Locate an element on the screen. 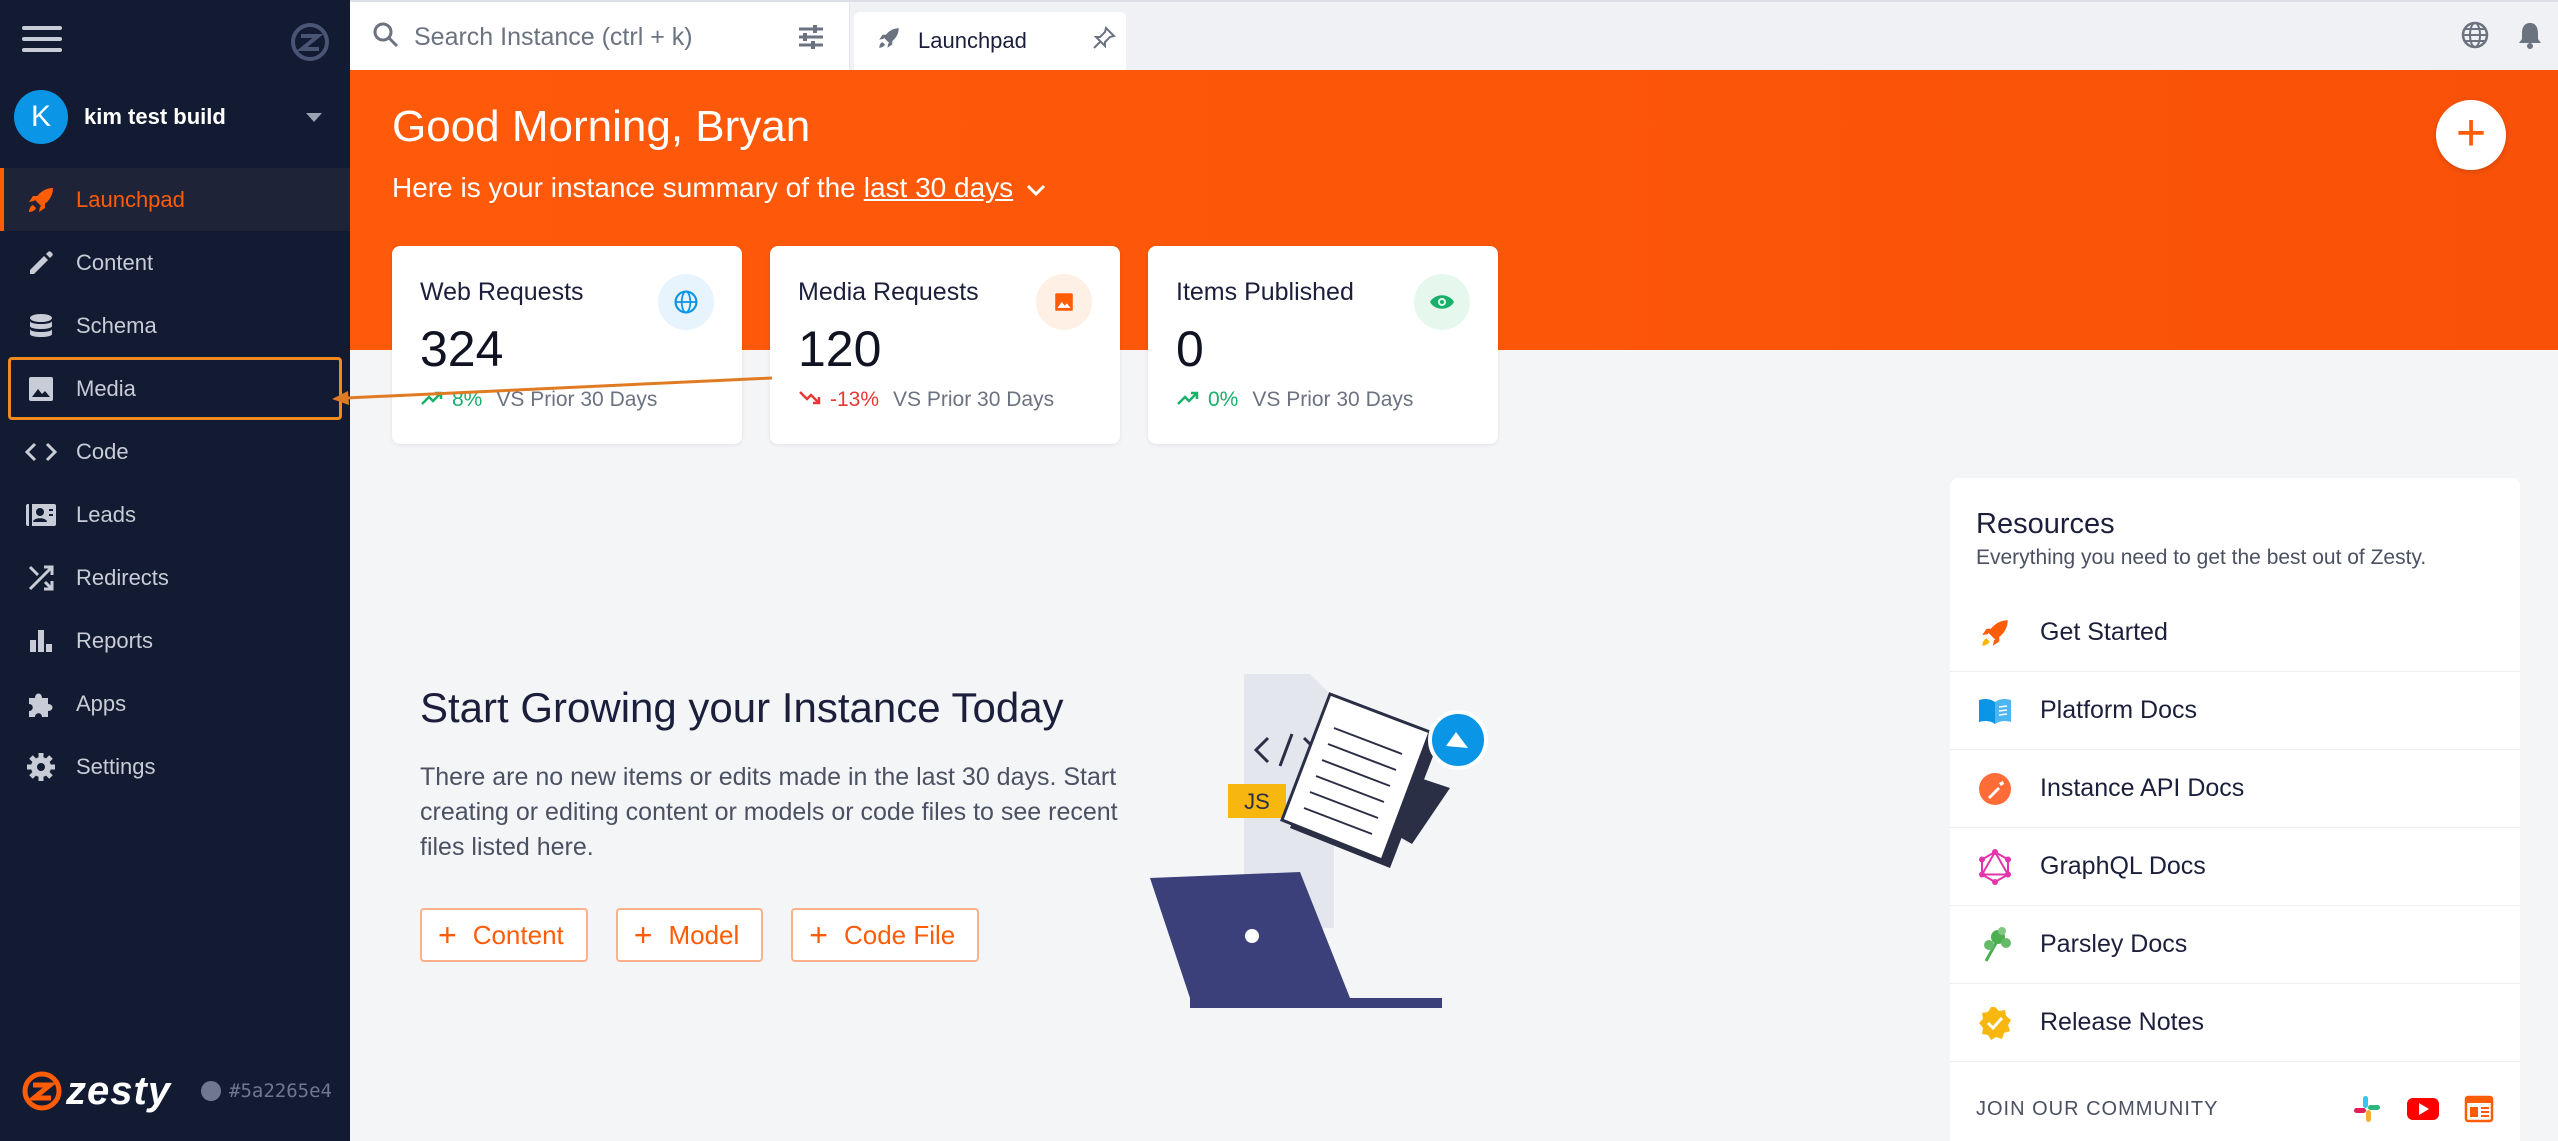 The width and height of the screenshot is (2558, 1141). resource-instance-api-docs: Instance API Docs is located at coordinates (2235, 789).